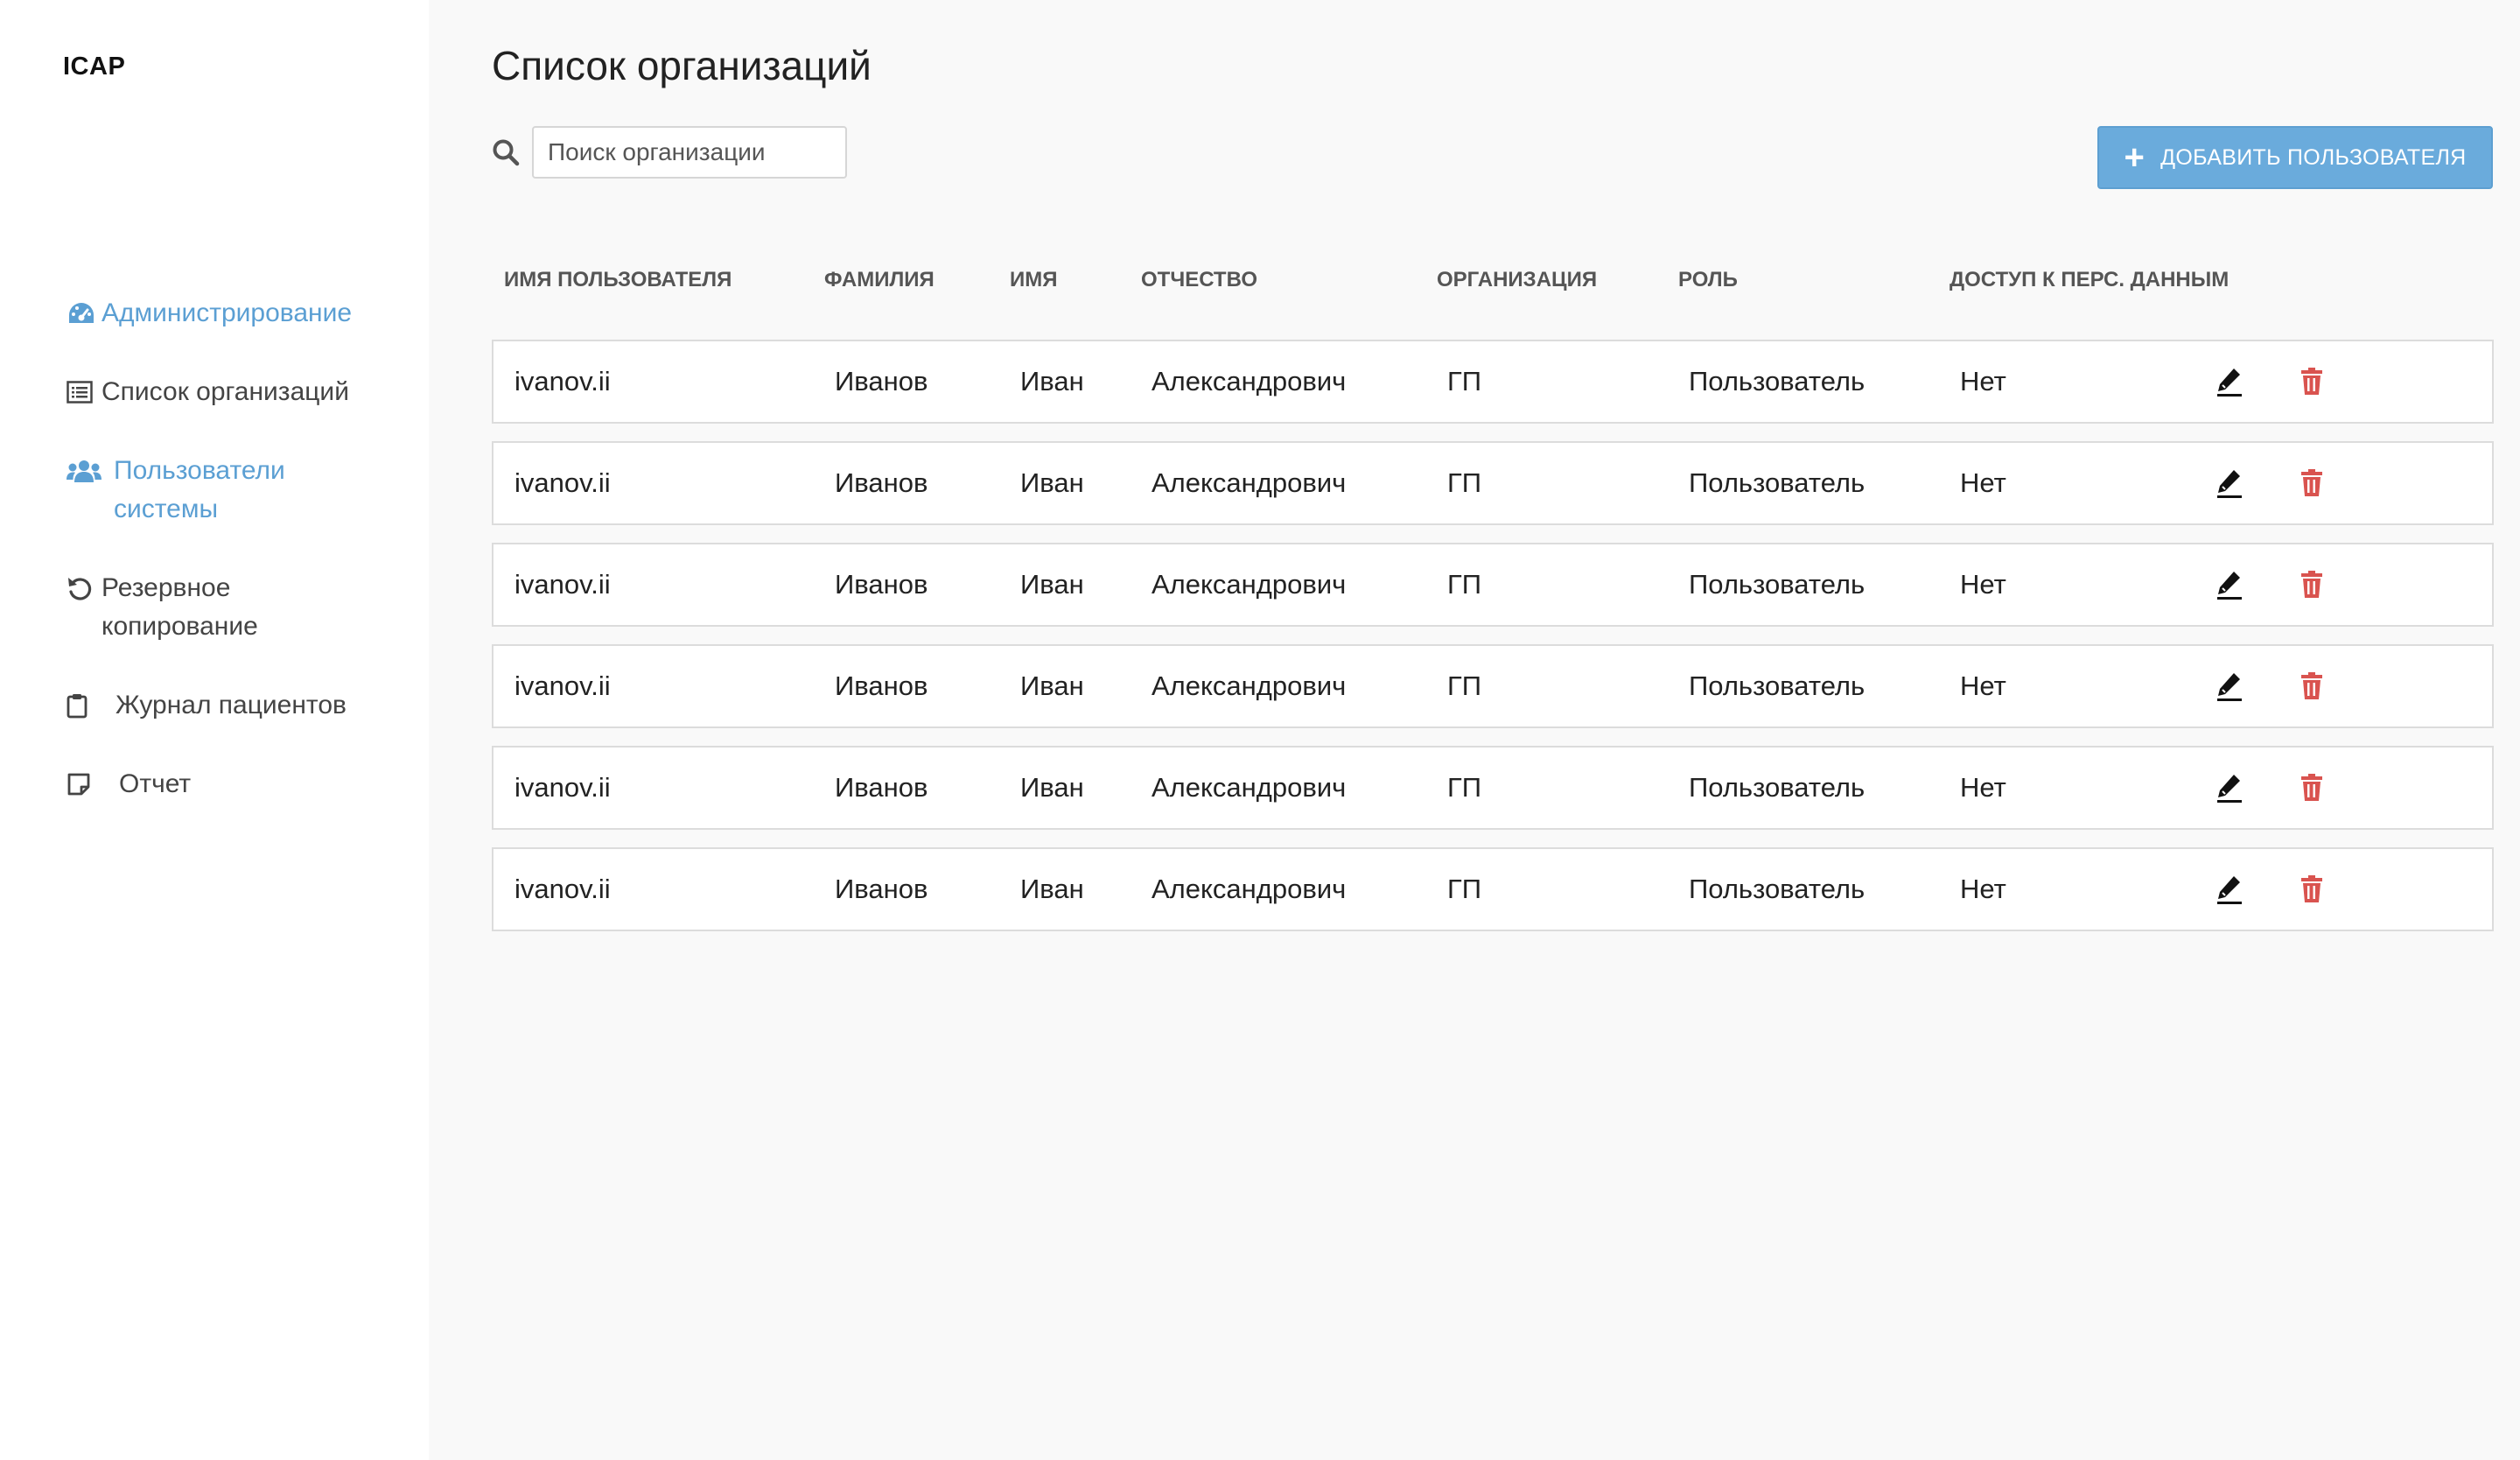 The width and height of the screenshot is (2520, 1460). Describe the element at coordinates (84, 313) in the screenshot. I see `dashboard-icon` at that location.